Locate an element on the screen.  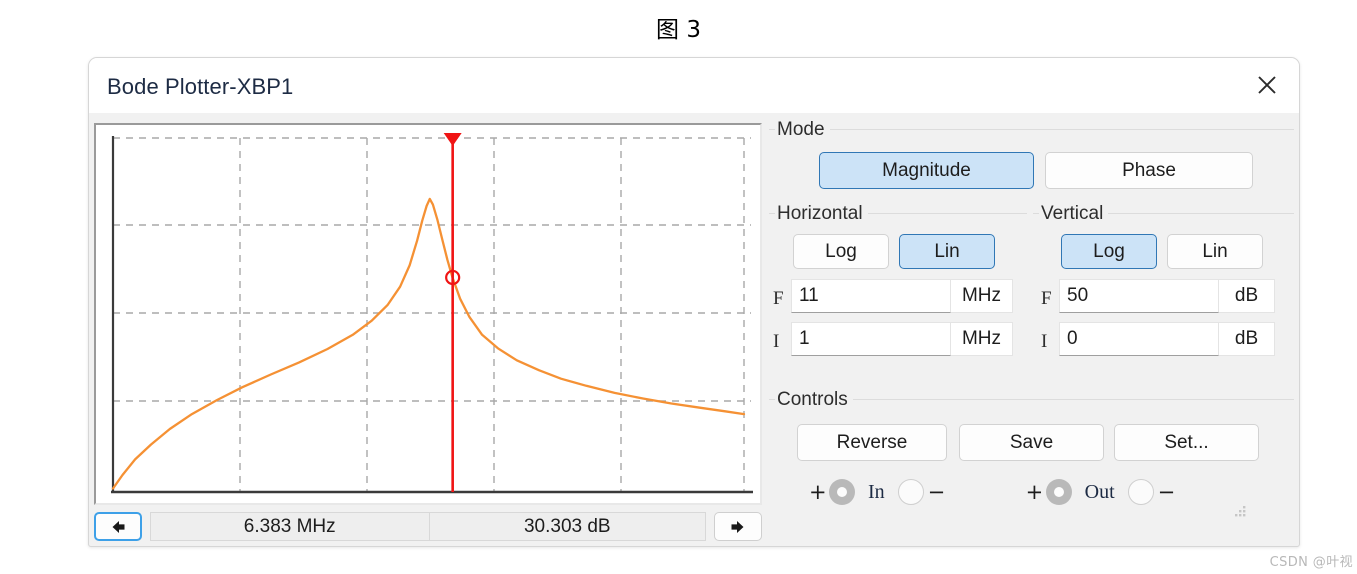
window-titlebar: Bode Plotter-XBP1 is located at coordinates (694, 85).